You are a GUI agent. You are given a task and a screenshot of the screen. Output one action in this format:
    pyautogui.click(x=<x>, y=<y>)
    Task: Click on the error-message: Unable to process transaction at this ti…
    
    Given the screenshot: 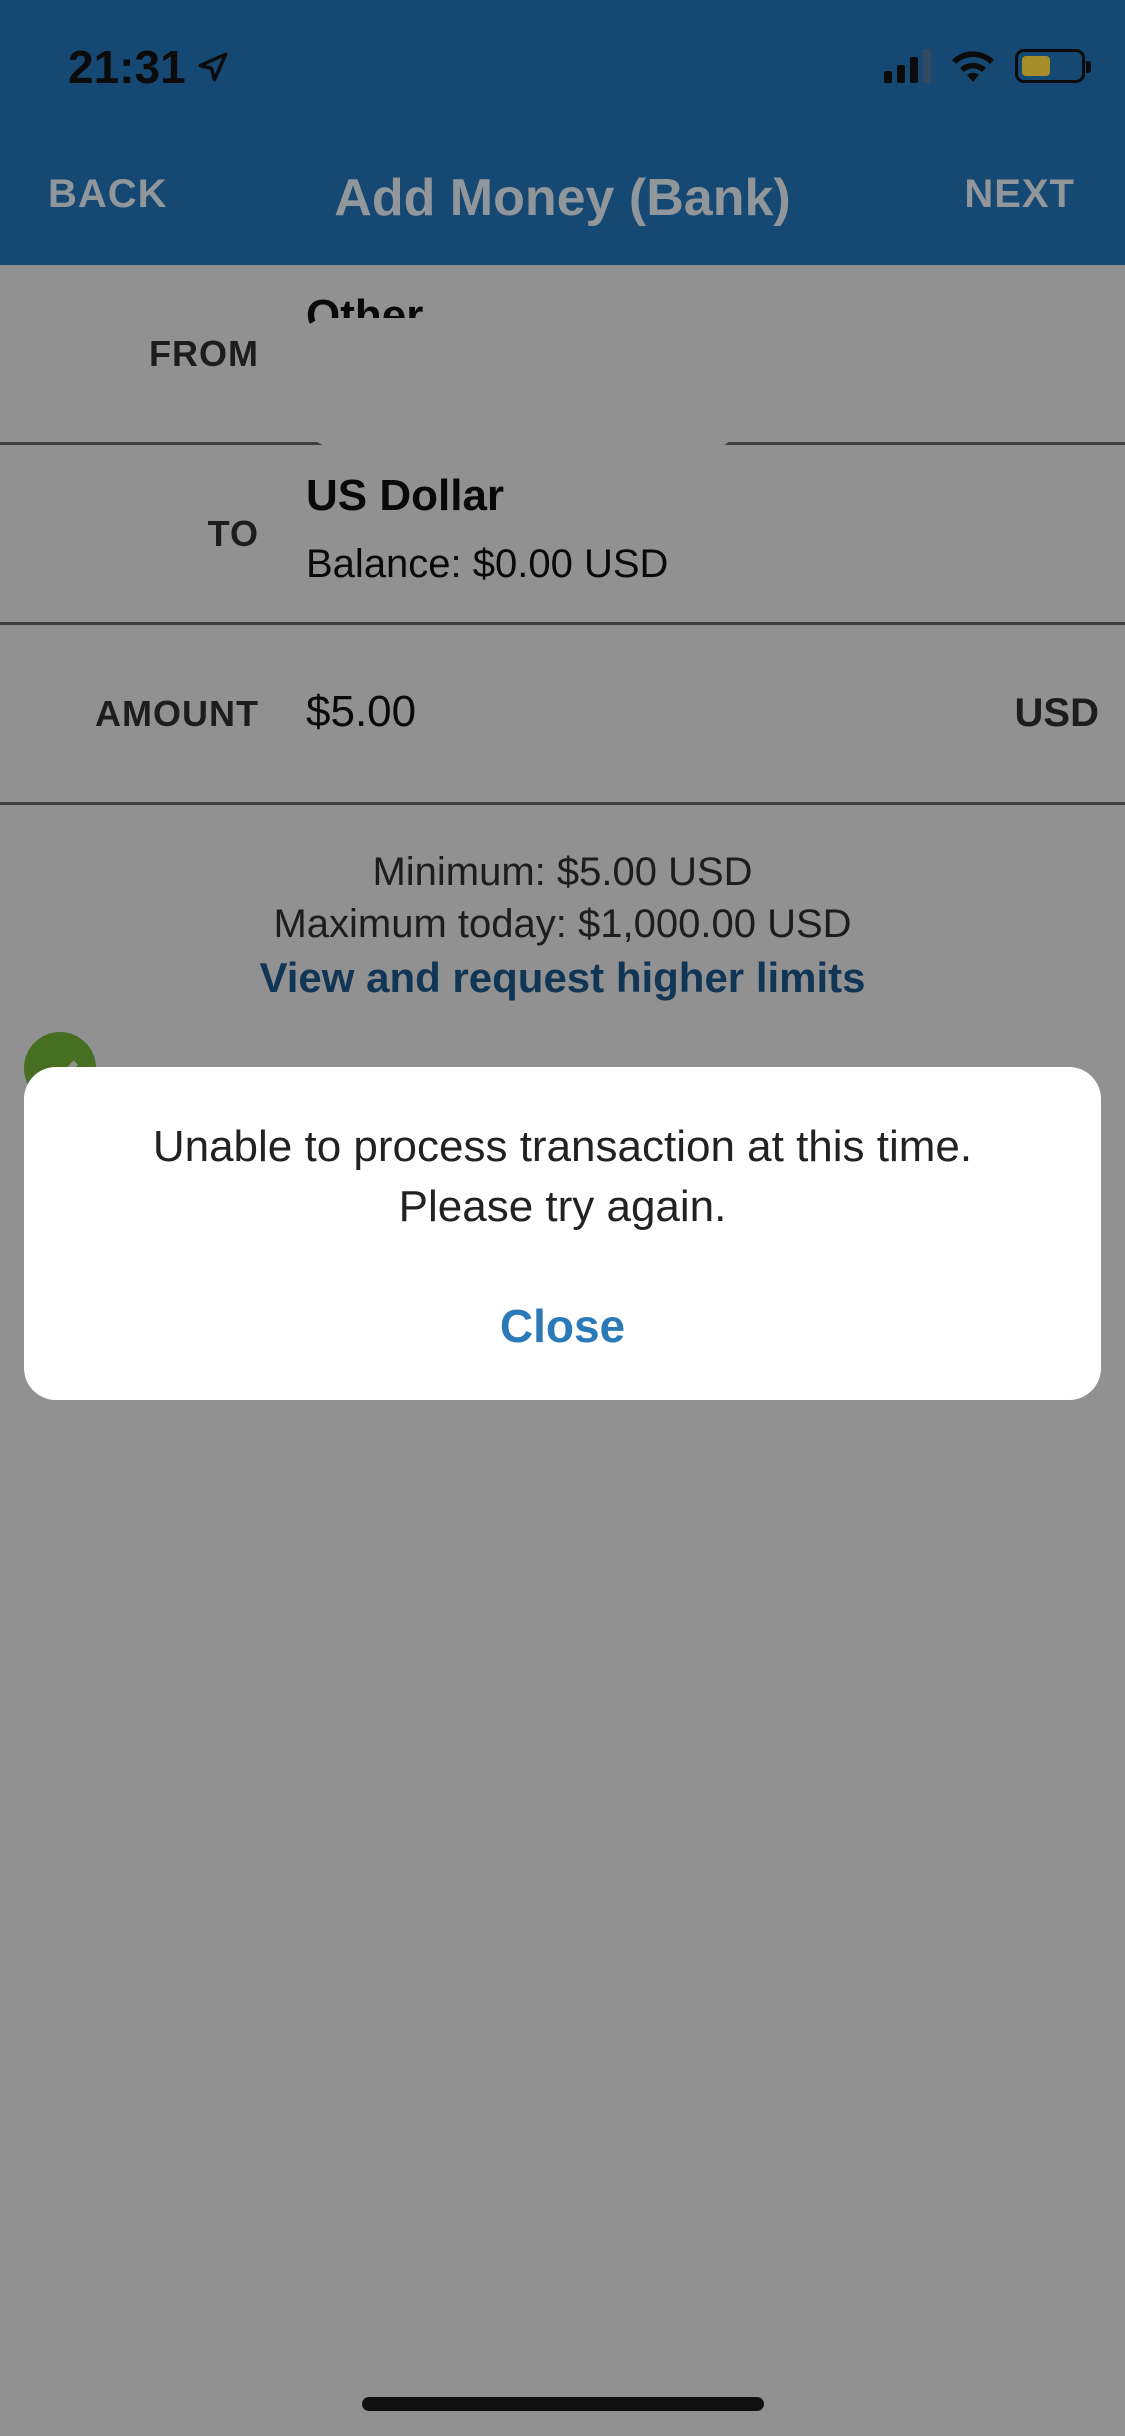 What is the action you would take?
    pyautogui.click(x=562, y=1177)
    